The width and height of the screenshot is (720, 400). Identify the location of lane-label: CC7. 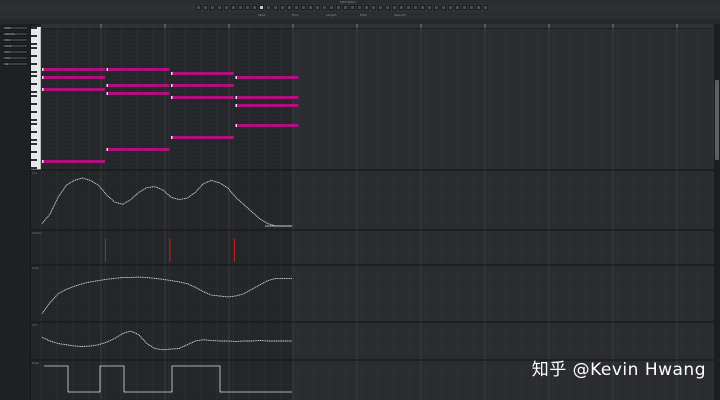
(35, 325).